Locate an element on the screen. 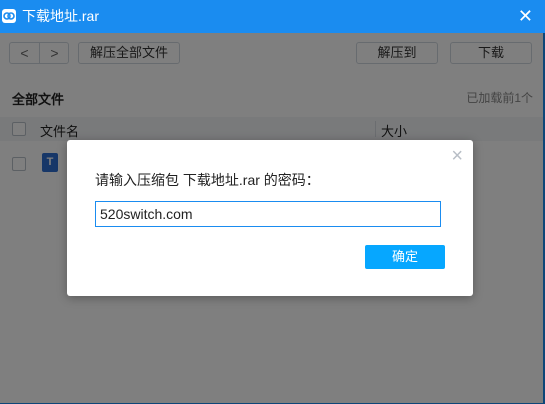 This screenshot has width=545, height=404. window-close-icon: ✕ is located at coordinates (525, 16).